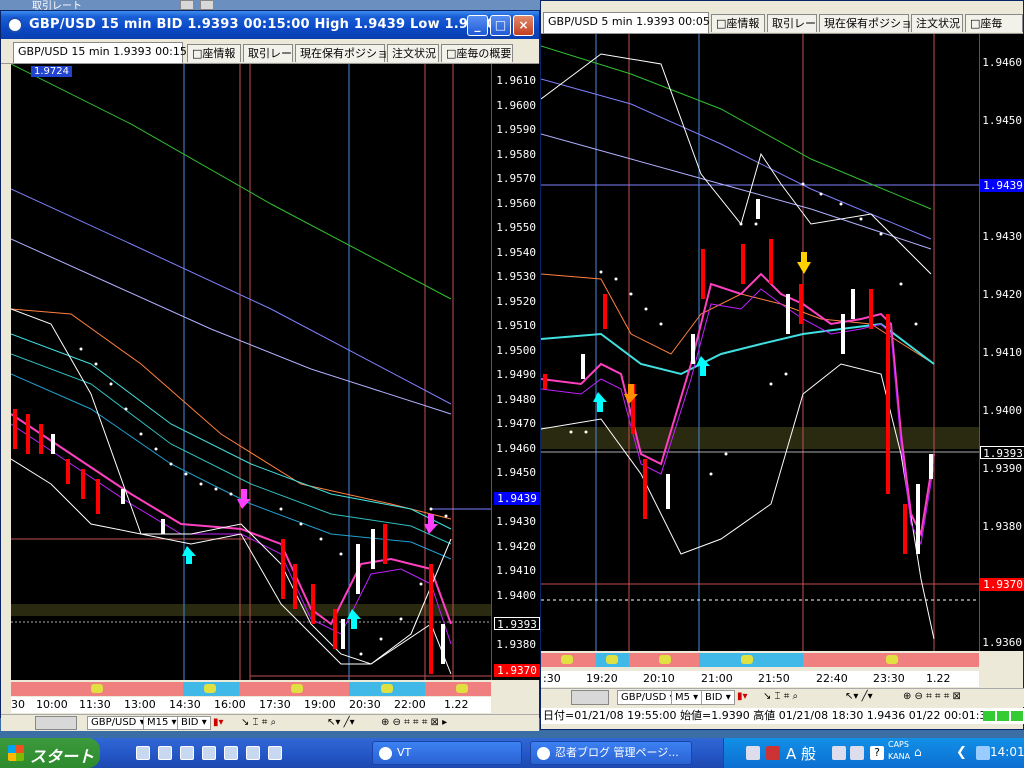 This screenshot has width=1024, height=768. I want to click on tab-account-summary: □座毎の概要, so click(477, 53).